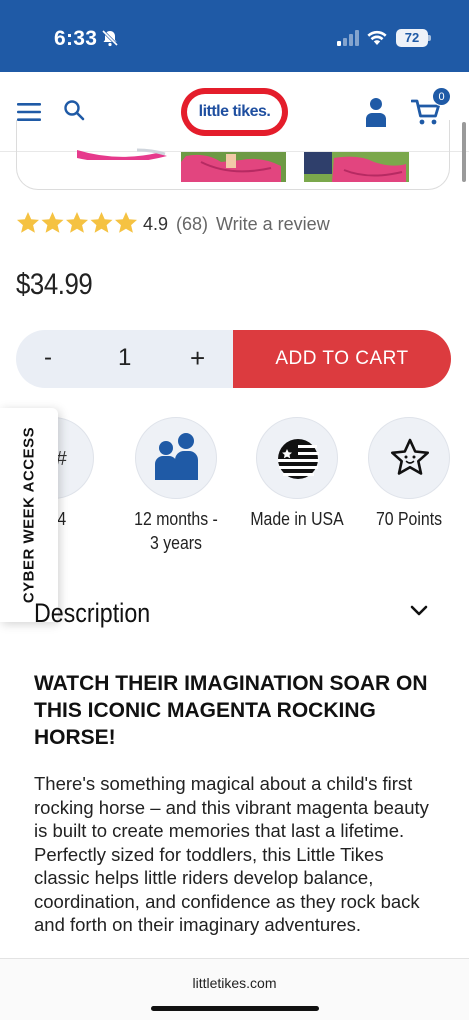  I want to click on feature-made-in-usa-label: Made in USA, so click(297, 519).